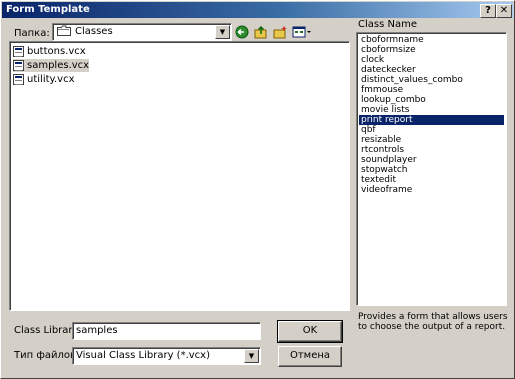 The image size is (515, 379). Describe the element at coordinates (242, 32) in the screenshot. I see `back-icon` at that location.